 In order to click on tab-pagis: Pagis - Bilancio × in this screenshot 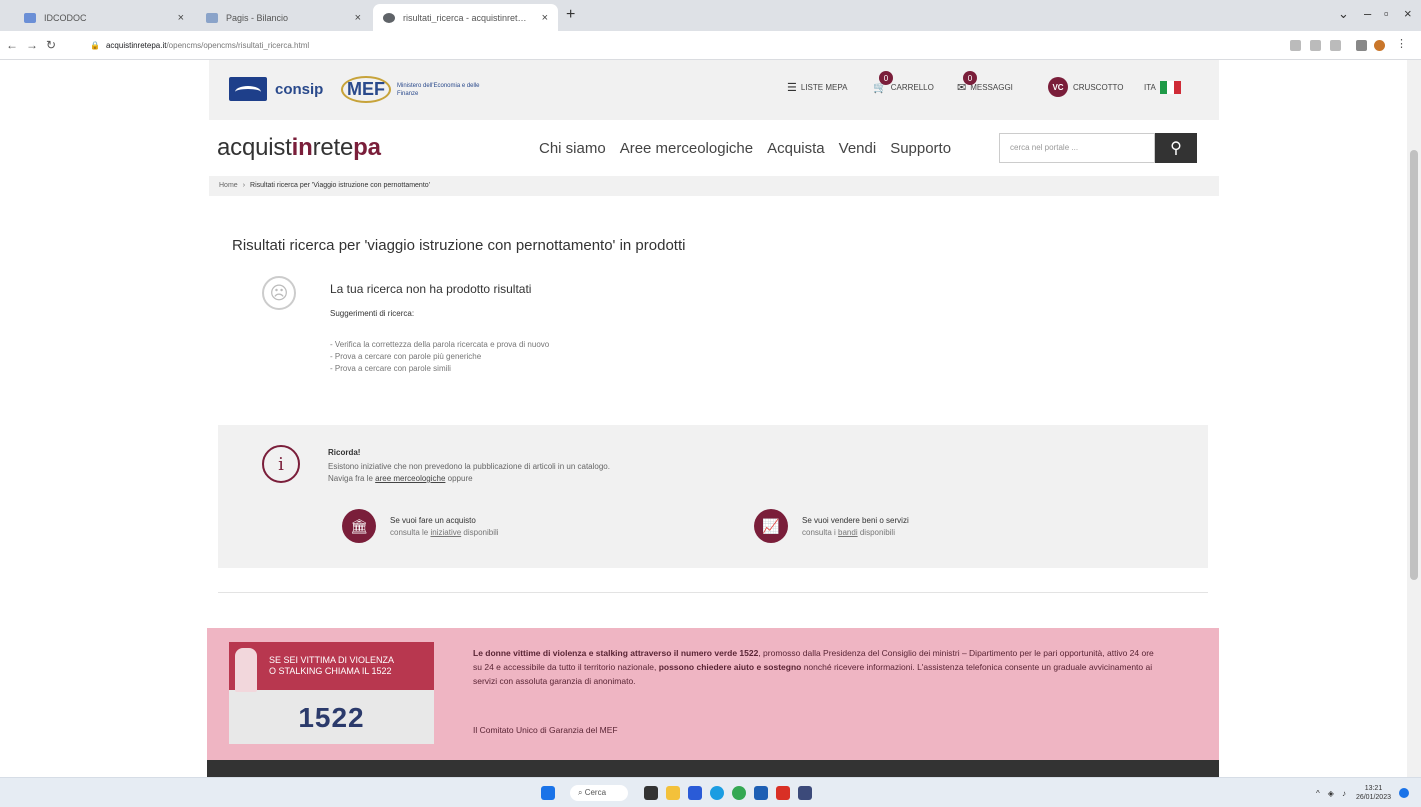, I will do `click(283, 17)`.